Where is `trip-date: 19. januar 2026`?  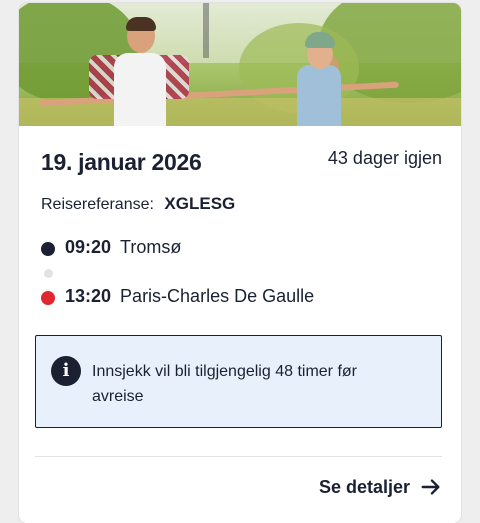
trip-date: 19. januar 2026 is located at coordinates (121, 162).